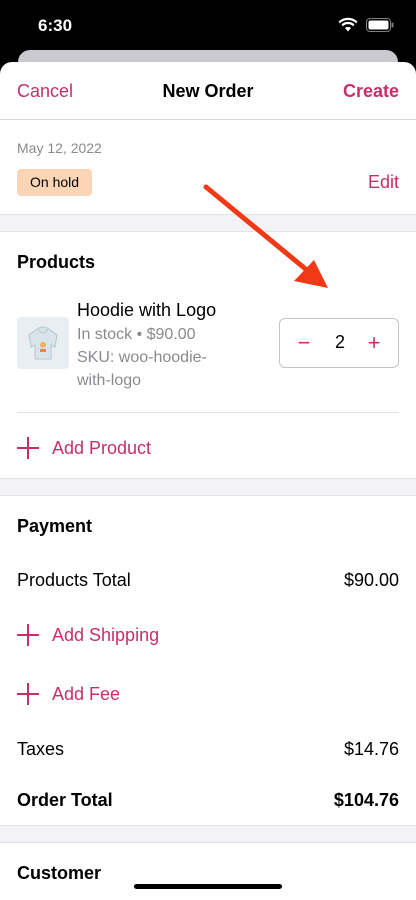 This screenshot has height=900, width=416. Describe the element at coordinates (59, 873) in the screenshot. I see `customer-title: Customer` at that location.